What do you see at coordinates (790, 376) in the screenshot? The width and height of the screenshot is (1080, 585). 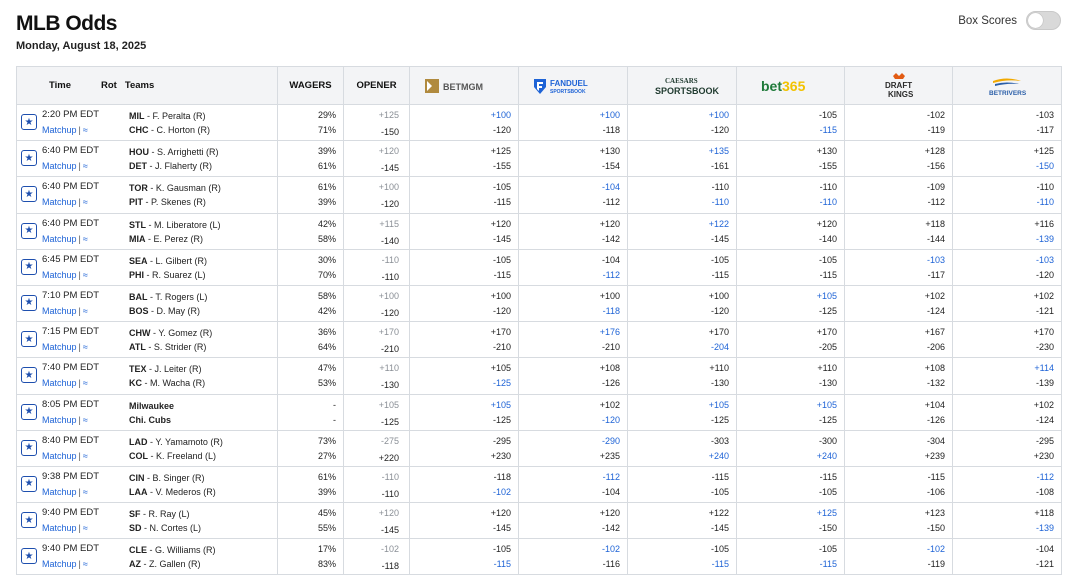 I see `odds-cell-bet365: +110 -130` at bounding box center [790, 376].